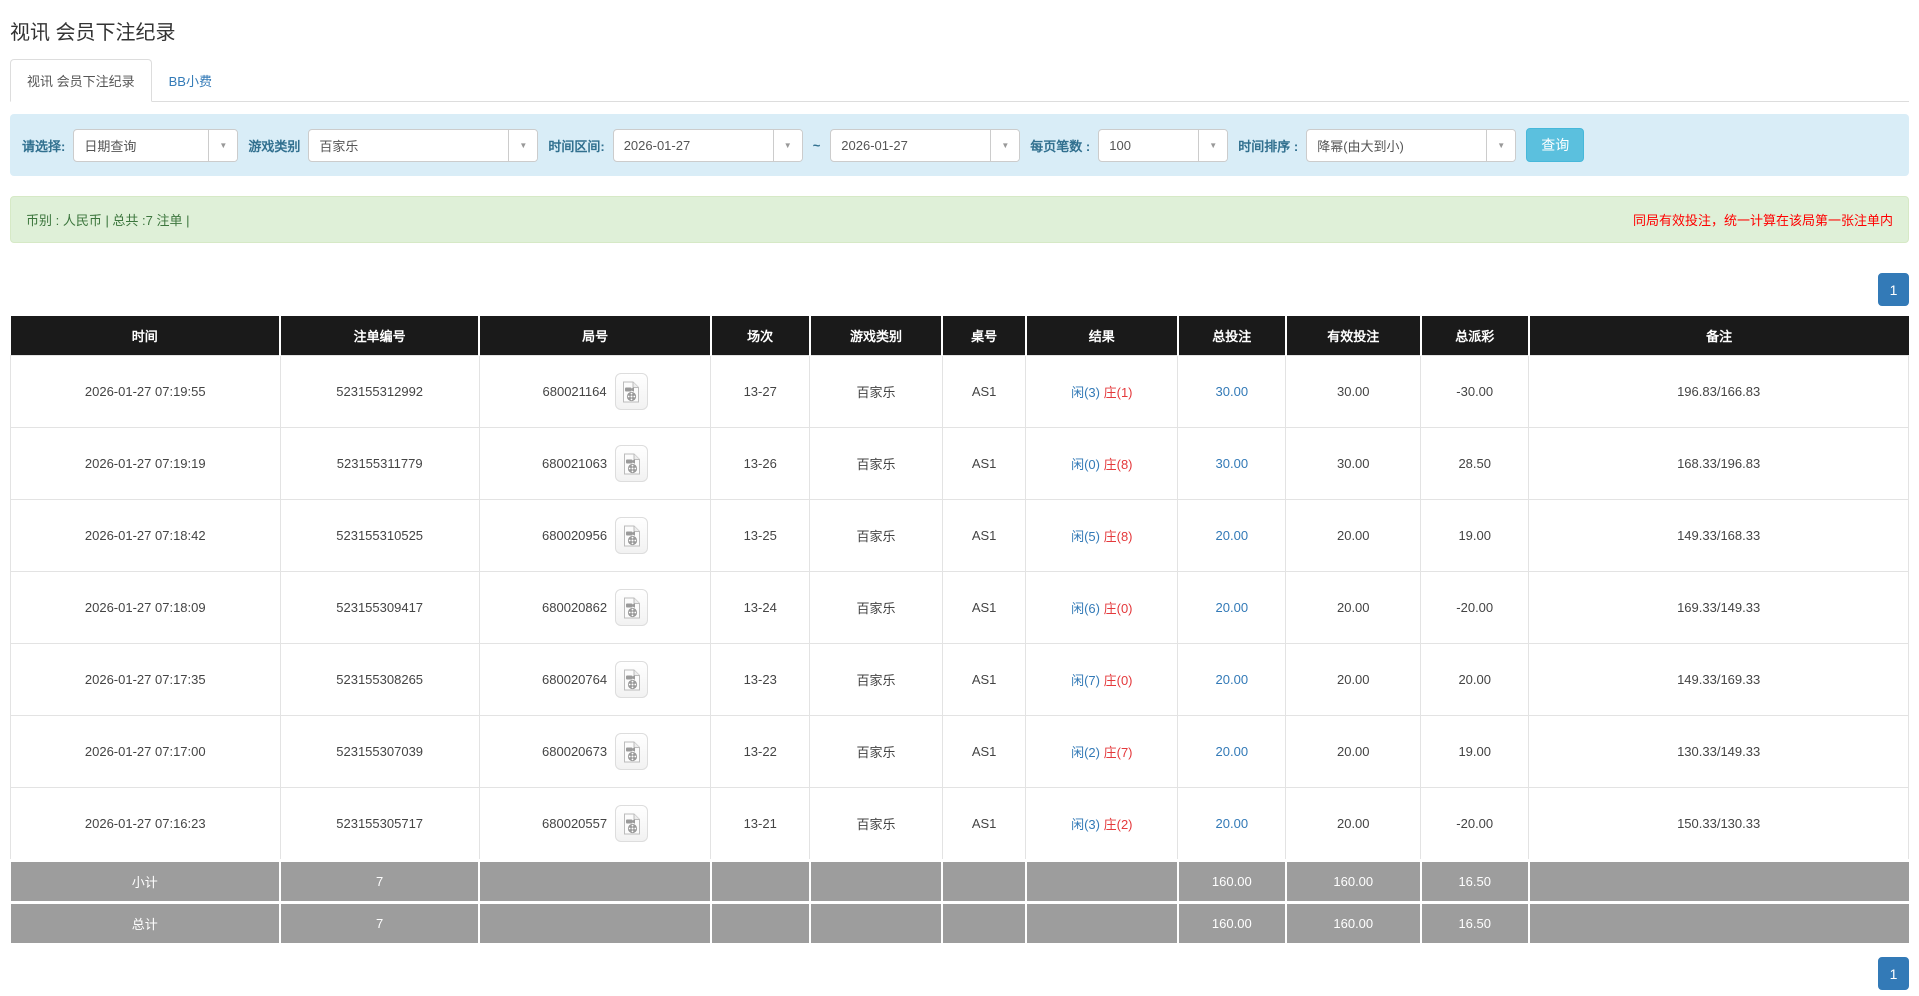 This screenshot has height=996, width=1919. Describe the element at coordinates (1475, 336) in the screenshot. I see `col-payout: 总派彩` at that location.